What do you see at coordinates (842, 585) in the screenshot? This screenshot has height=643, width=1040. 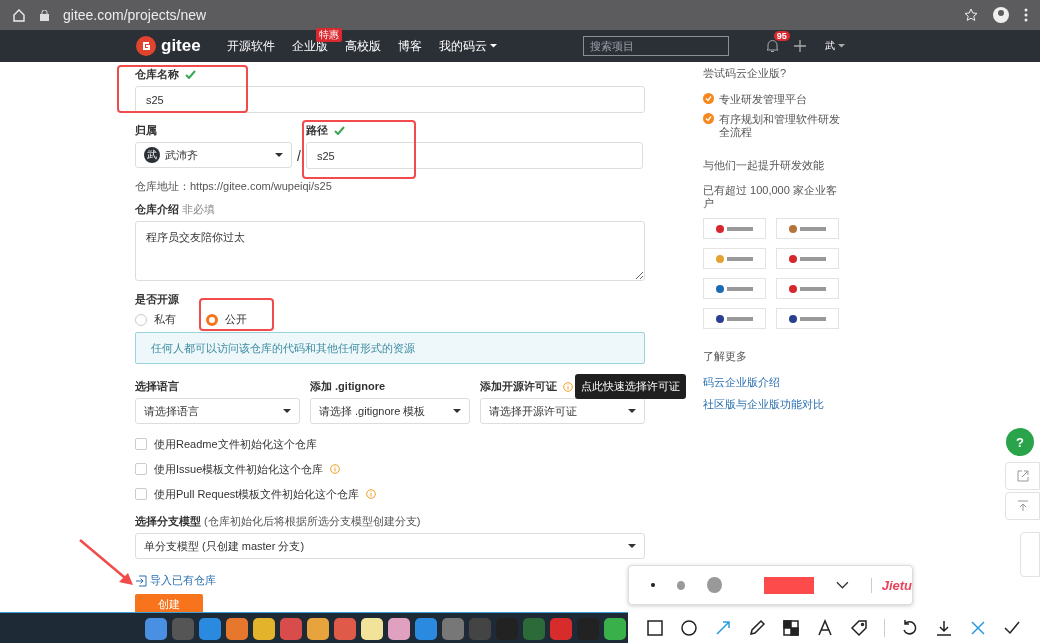 I see `chevron-down-icon` at bounding box center [842, 585].